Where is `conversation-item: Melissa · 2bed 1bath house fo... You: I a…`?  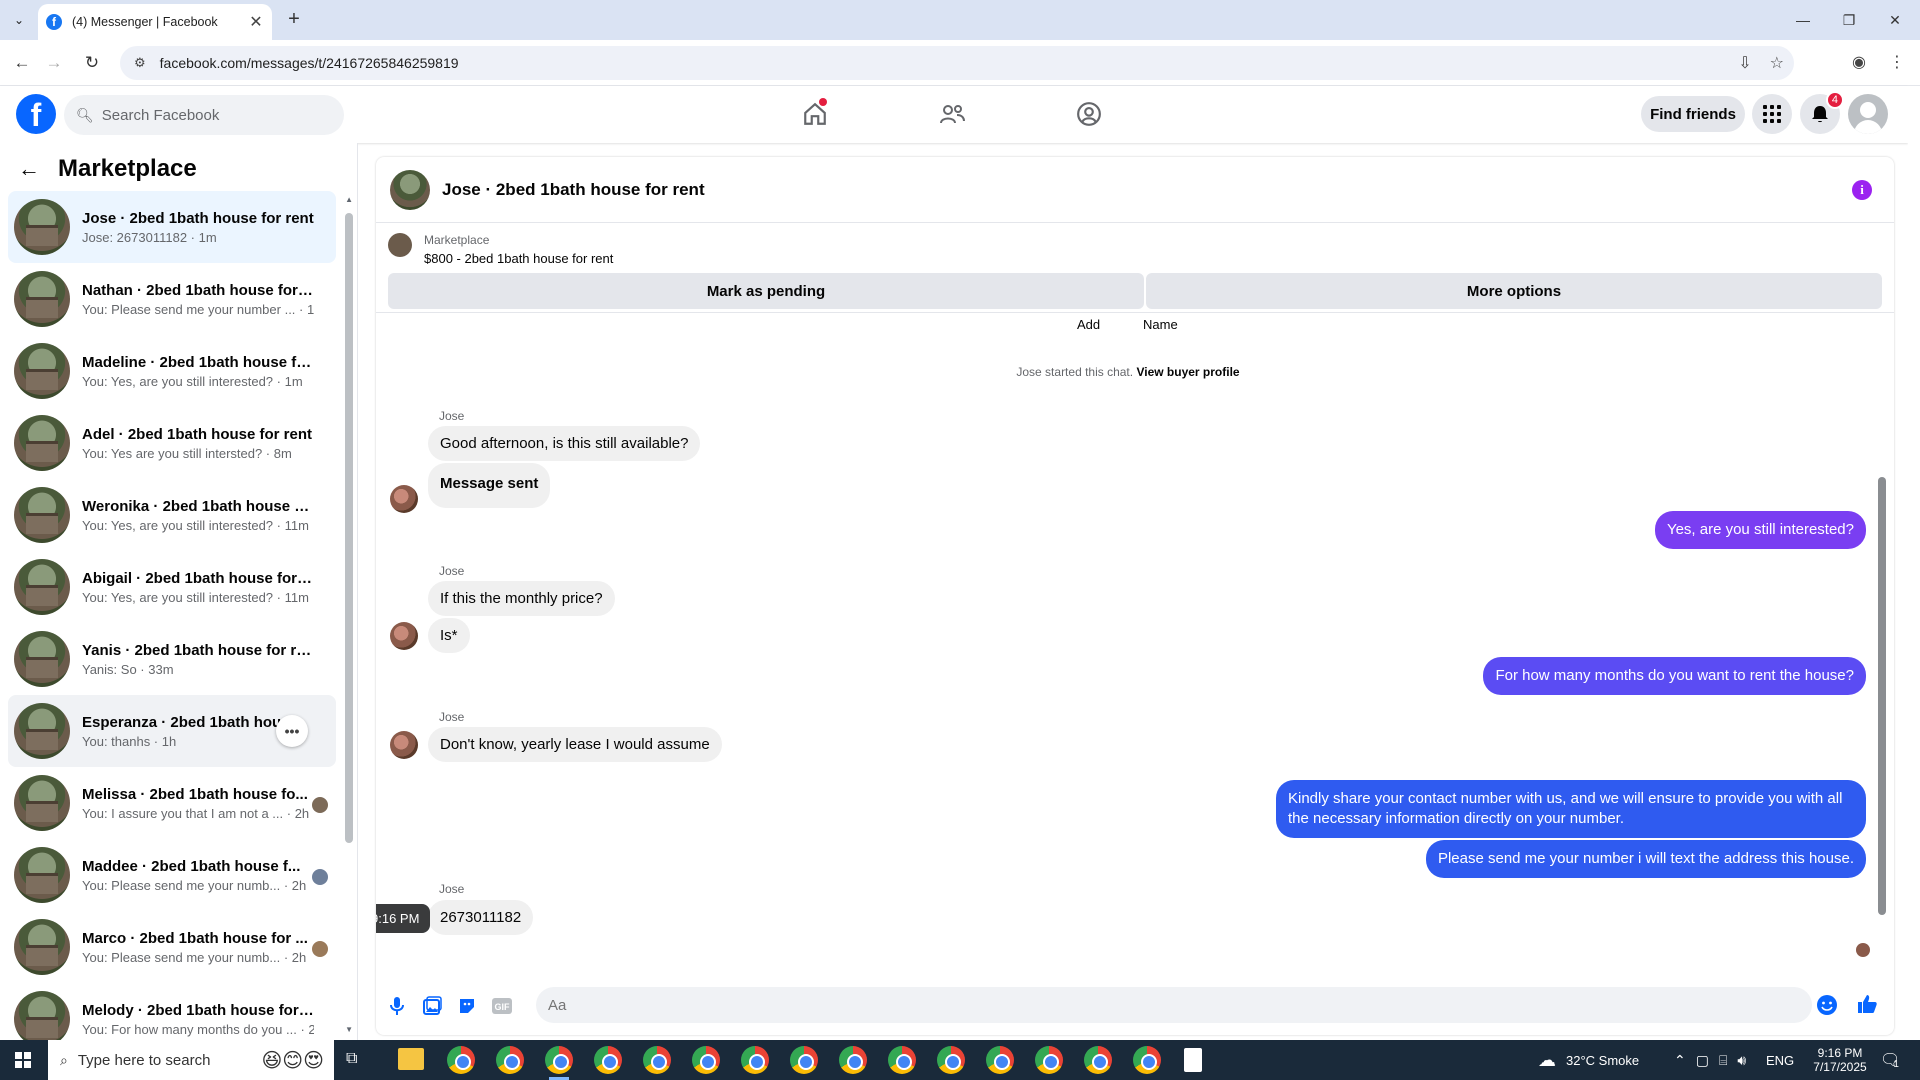
conversation-item: Melissa · 2bed 1bath house fo... You: I a… is located at coordinates (172, 803).